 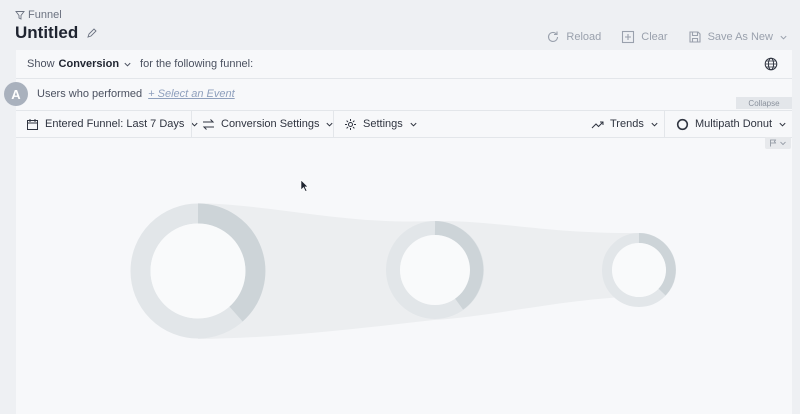 I want to click on swap-icon, so click(x=208, y=124).